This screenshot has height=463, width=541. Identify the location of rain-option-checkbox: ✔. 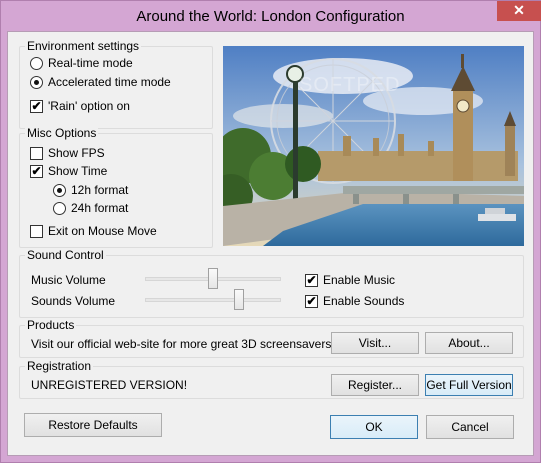
(36, 106).